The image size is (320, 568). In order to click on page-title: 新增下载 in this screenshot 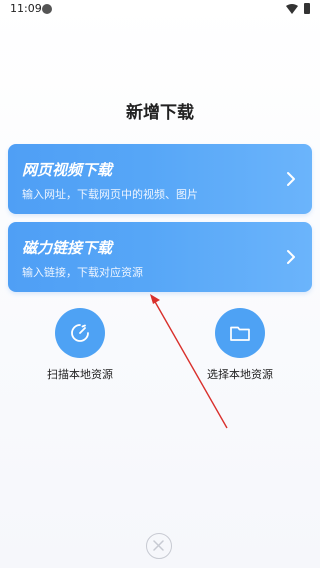, I will do `click(160, 113)`.